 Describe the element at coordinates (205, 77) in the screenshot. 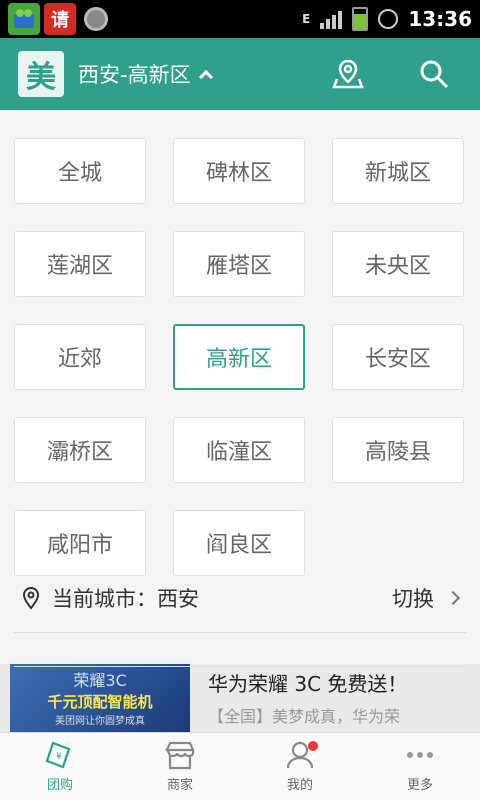

I see `chevron-up-icon` at that location.